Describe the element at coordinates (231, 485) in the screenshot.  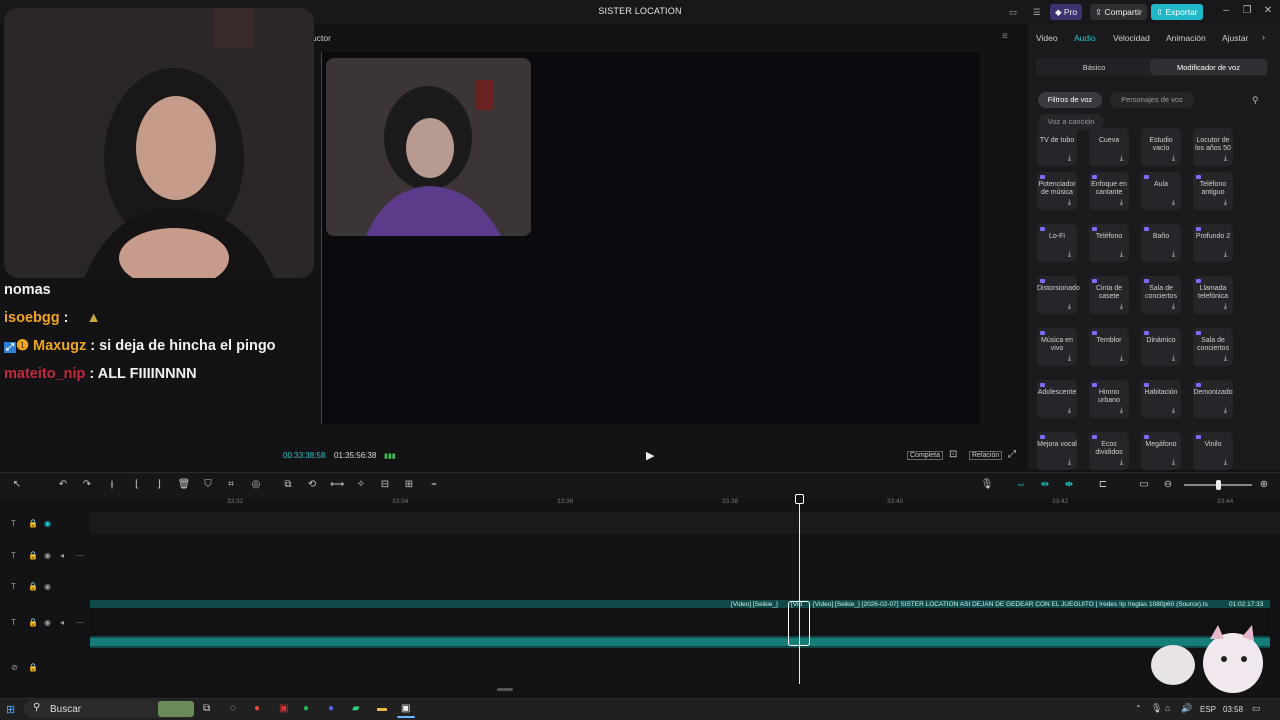
I see `crop-icon: ⌗` at that location.